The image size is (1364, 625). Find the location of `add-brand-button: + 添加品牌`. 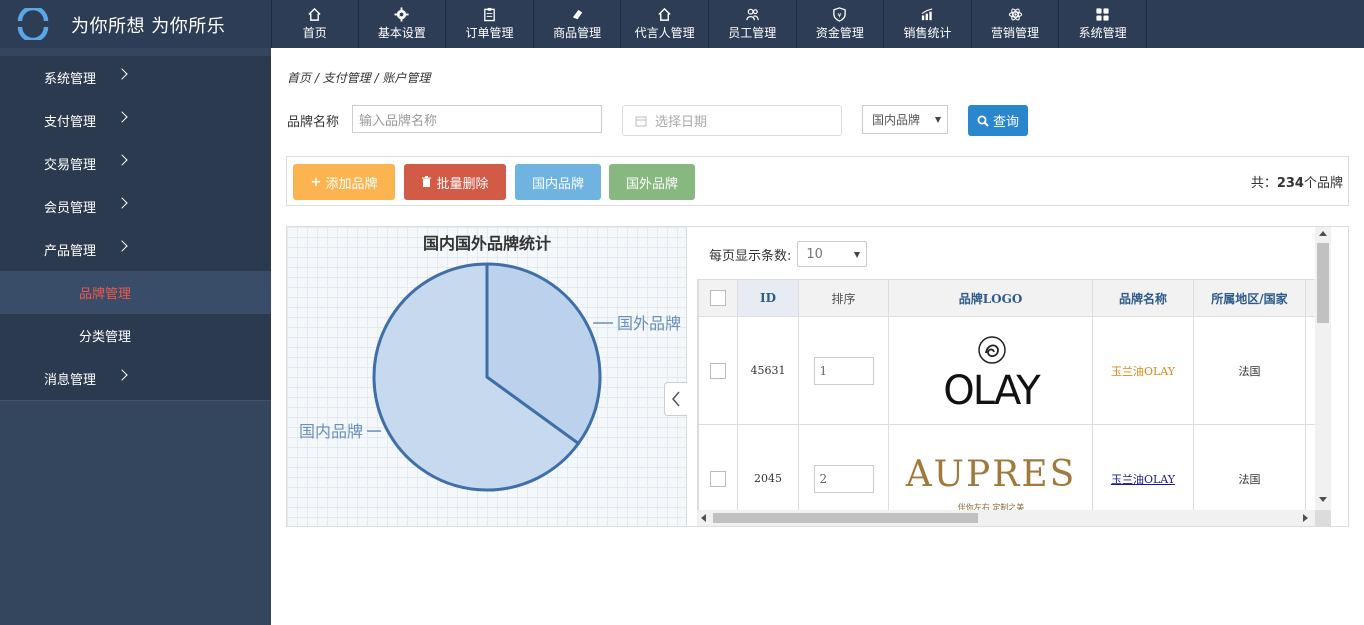

add-brand-button: + 添加品牌 is located at coordinates (344, 182).